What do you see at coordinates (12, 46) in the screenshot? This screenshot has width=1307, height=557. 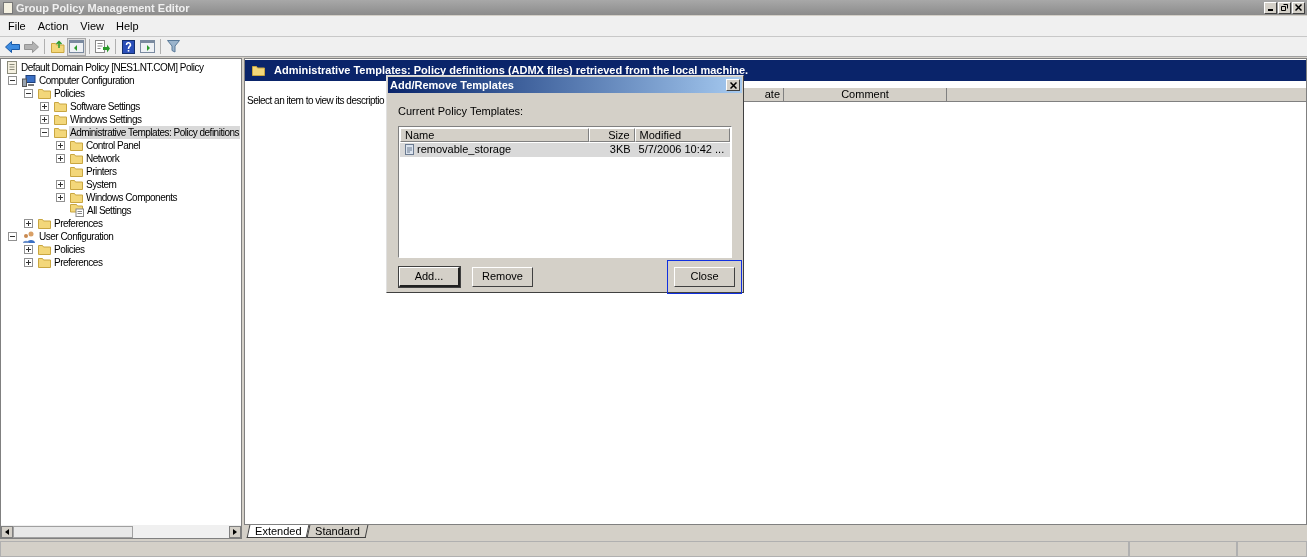 I see `back-arrow-icon` at bounding box center [12, 46].